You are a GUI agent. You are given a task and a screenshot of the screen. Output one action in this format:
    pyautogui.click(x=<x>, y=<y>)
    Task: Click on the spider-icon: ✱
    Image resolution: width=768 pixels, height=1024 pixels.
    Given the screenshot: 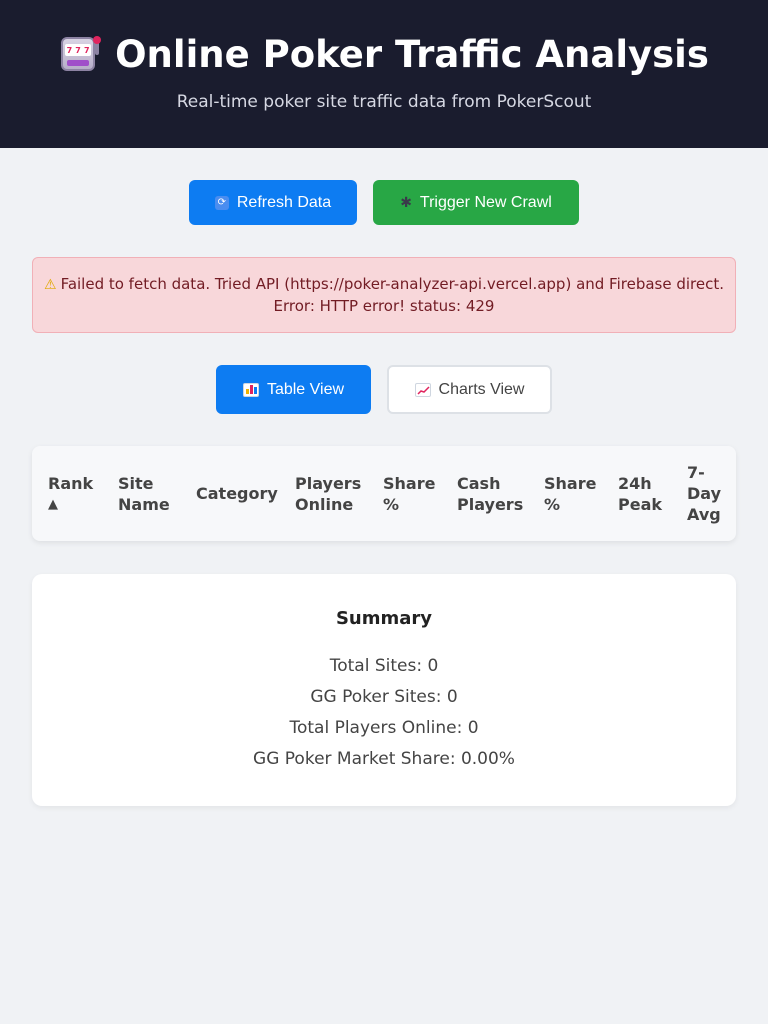 What is the action you would take?
    pyautogui.click(x=406, y=202)
    